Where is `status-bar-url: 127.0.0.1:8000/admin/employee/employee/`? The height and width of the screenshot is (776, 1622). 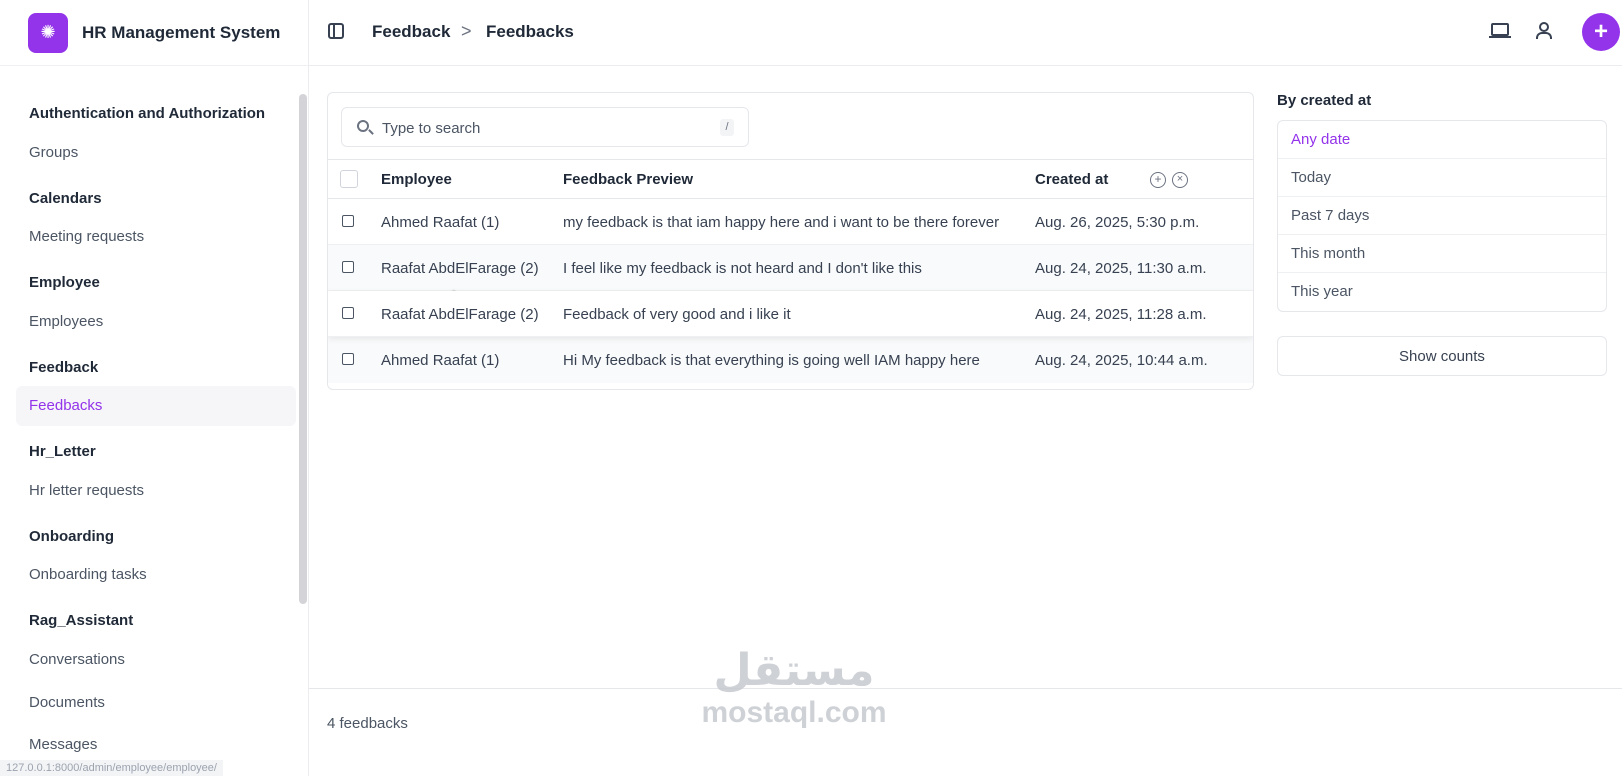 status-bar-url: 127.0.0.1:8000/admin/employee/employee/ is located at coordinates (111, 768).